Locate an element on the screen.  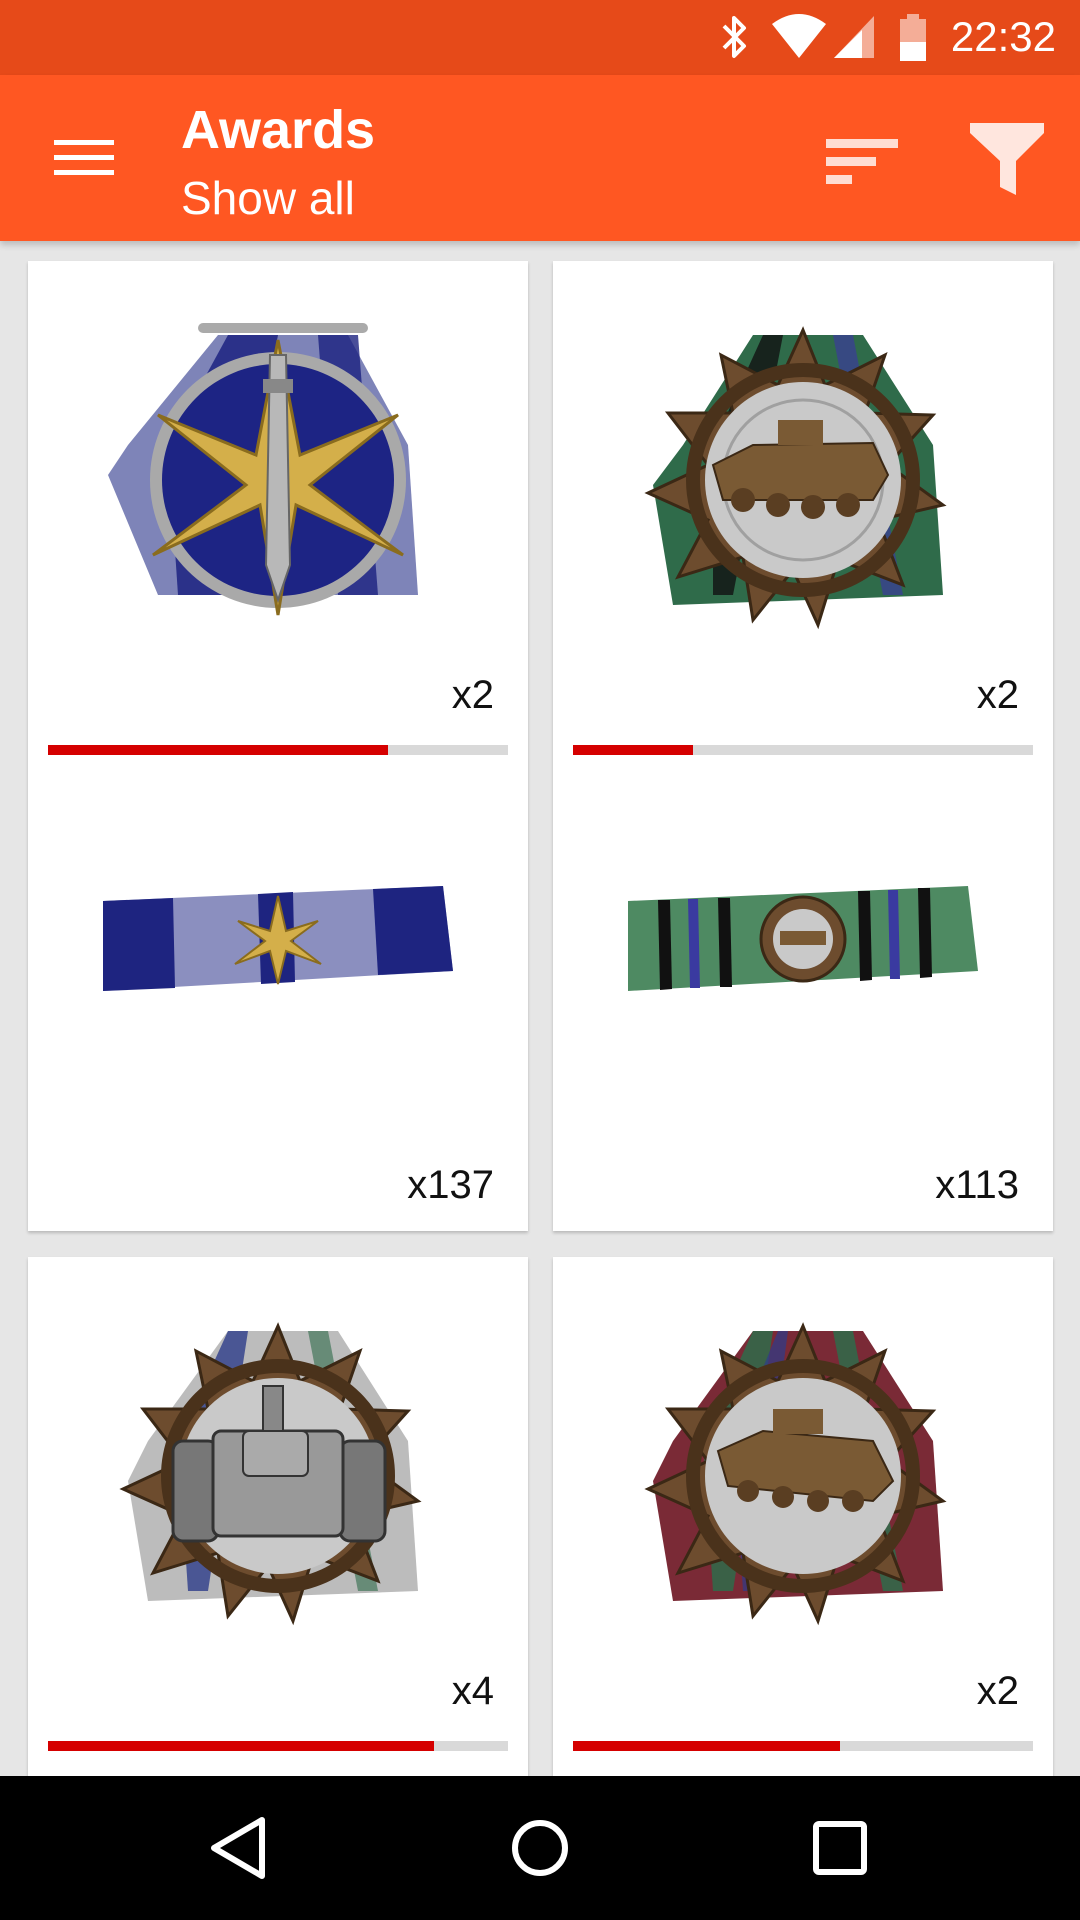
tank-bronze-wreath-medal-image is located at coordinates (270, 1474).